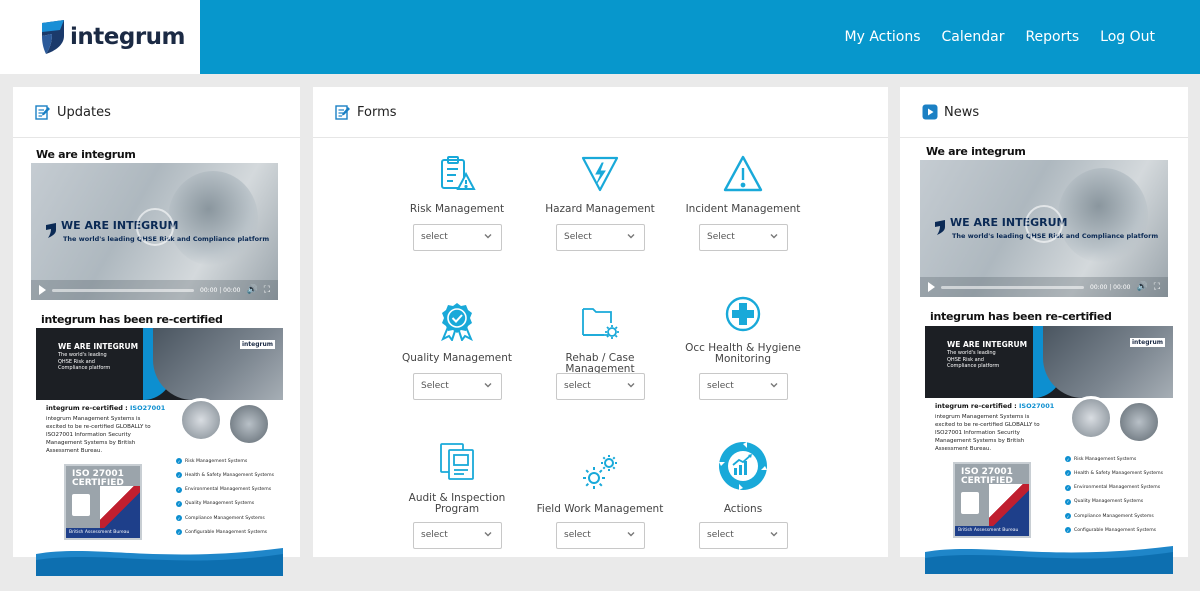 This screenshot has height=591, width=1200. What do you see at coordinates (743, 237) in the screenshot?
I see `incident-management-select: Select` at bounding box center [743, 237].